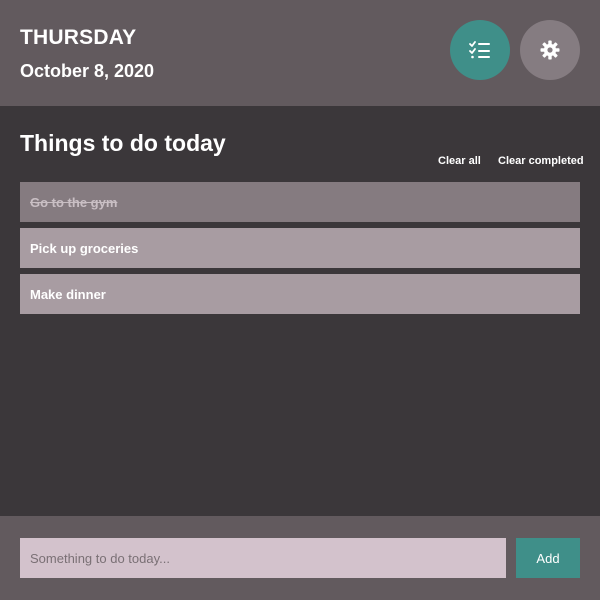 This screenshot has width=600, height=600. I want to click on gear-icon, so click(550, 50).